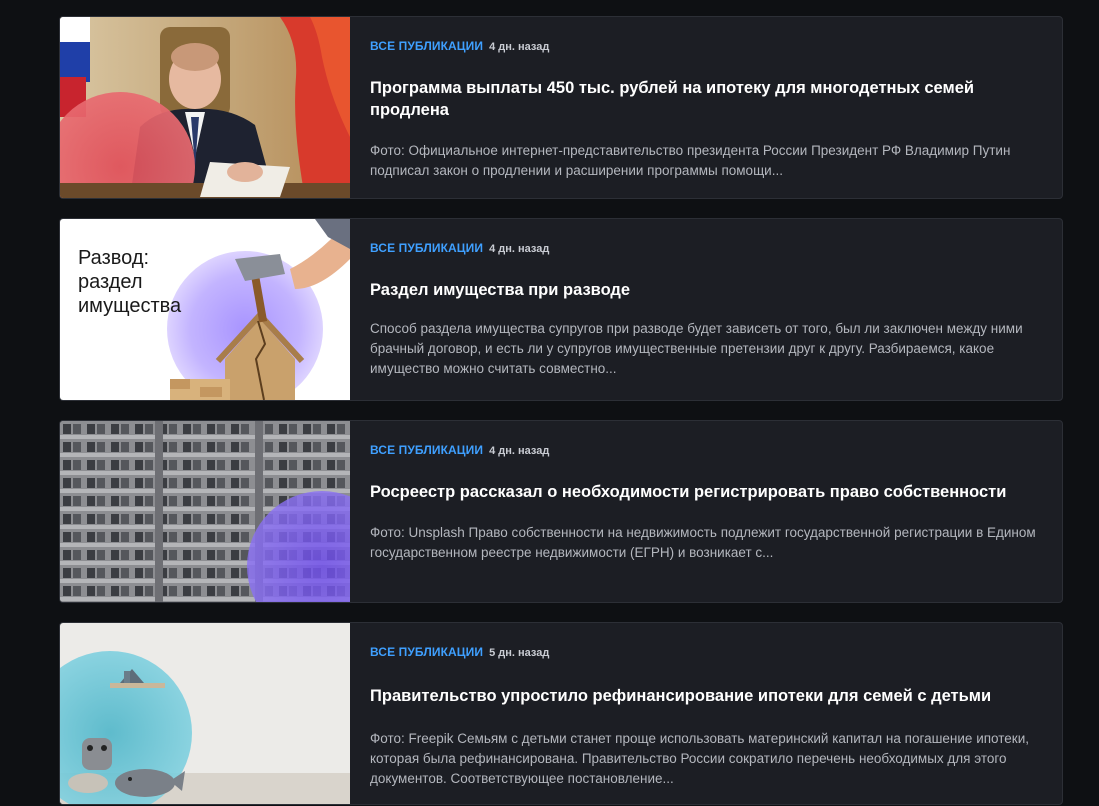 The image size is (1099, 806). I want to click on article-meta: ВСЕ ПУБЛИКАЦИИ 5 дн. назад, so click(706, 653).